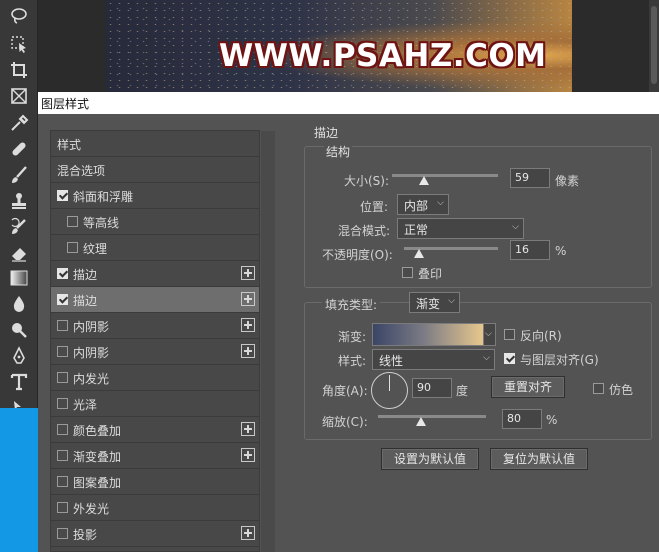  Describe the element at coordinates (155, 248) in the screenshot. I see `style-list-item: 纹理` at that location.